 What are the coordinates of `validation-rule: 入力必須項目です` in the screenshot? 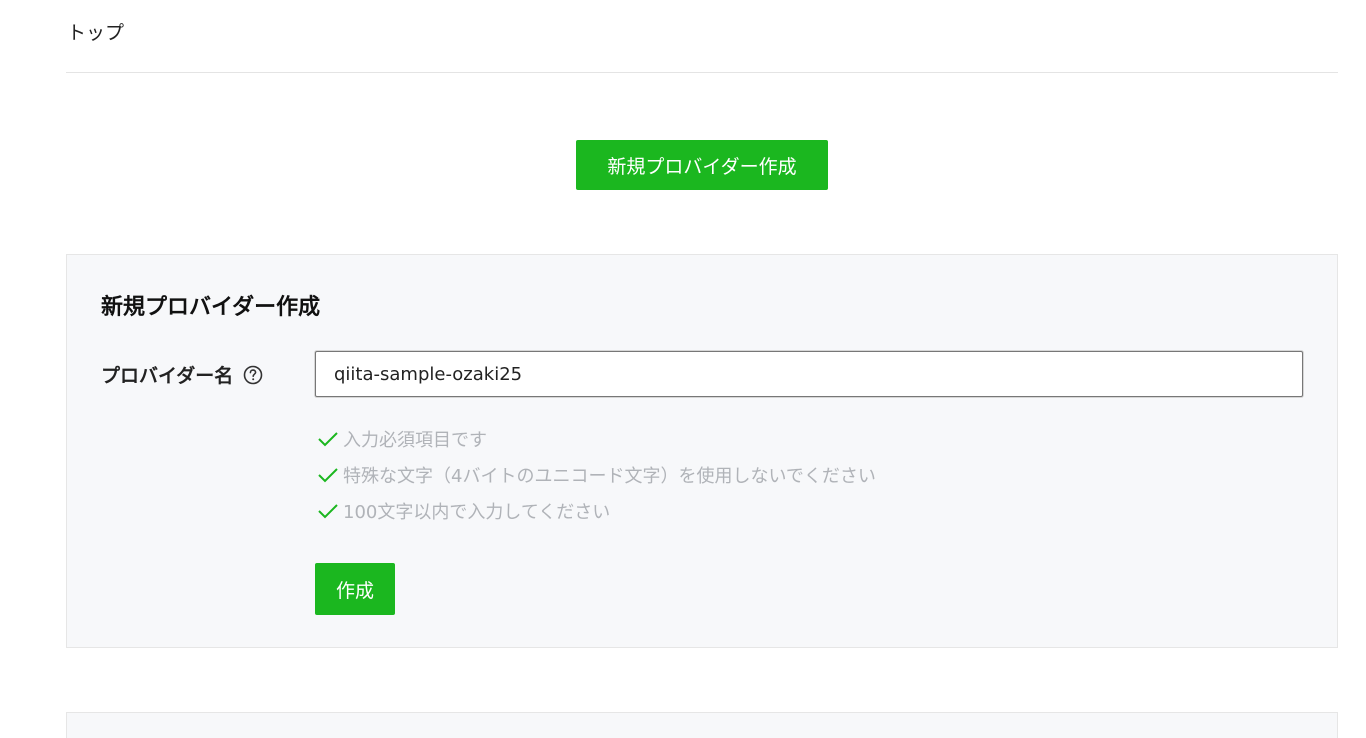 It's located at (596, 439).